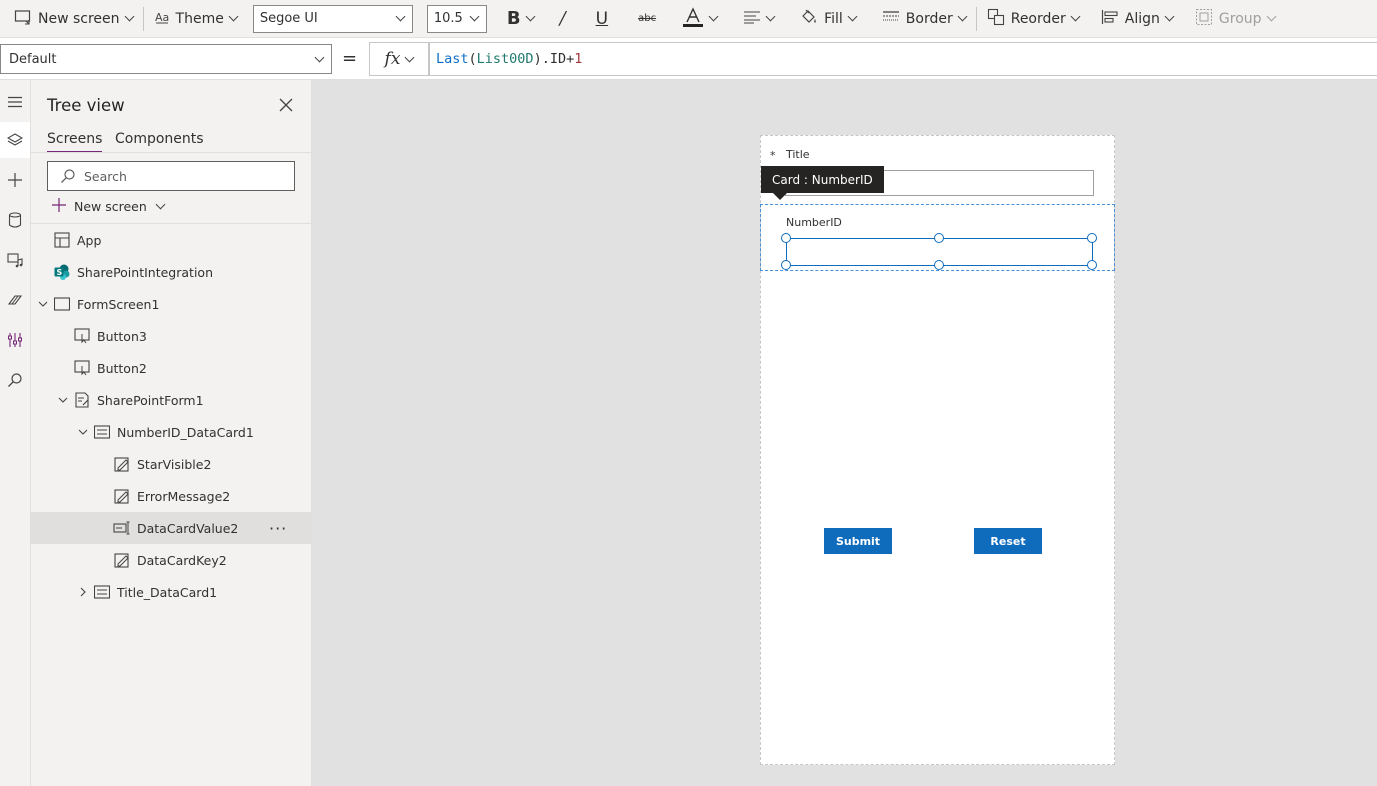  Describe the element at coordinates (159, 139) in the screenshot. I see `tab-components: Components` at that location.